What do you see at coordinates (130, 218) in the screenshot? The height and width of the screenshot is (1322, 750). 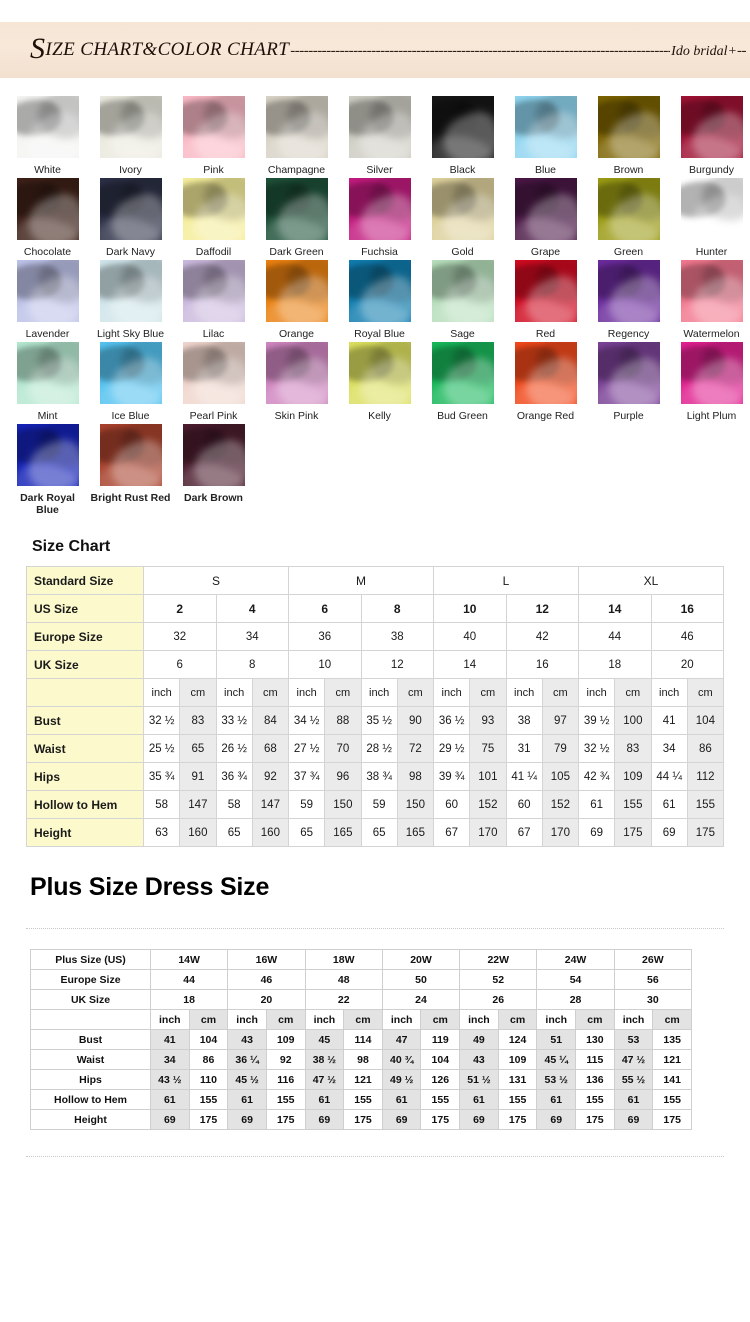 I see `color-swatch: Dark Navy` at bounding box center [130, 218].